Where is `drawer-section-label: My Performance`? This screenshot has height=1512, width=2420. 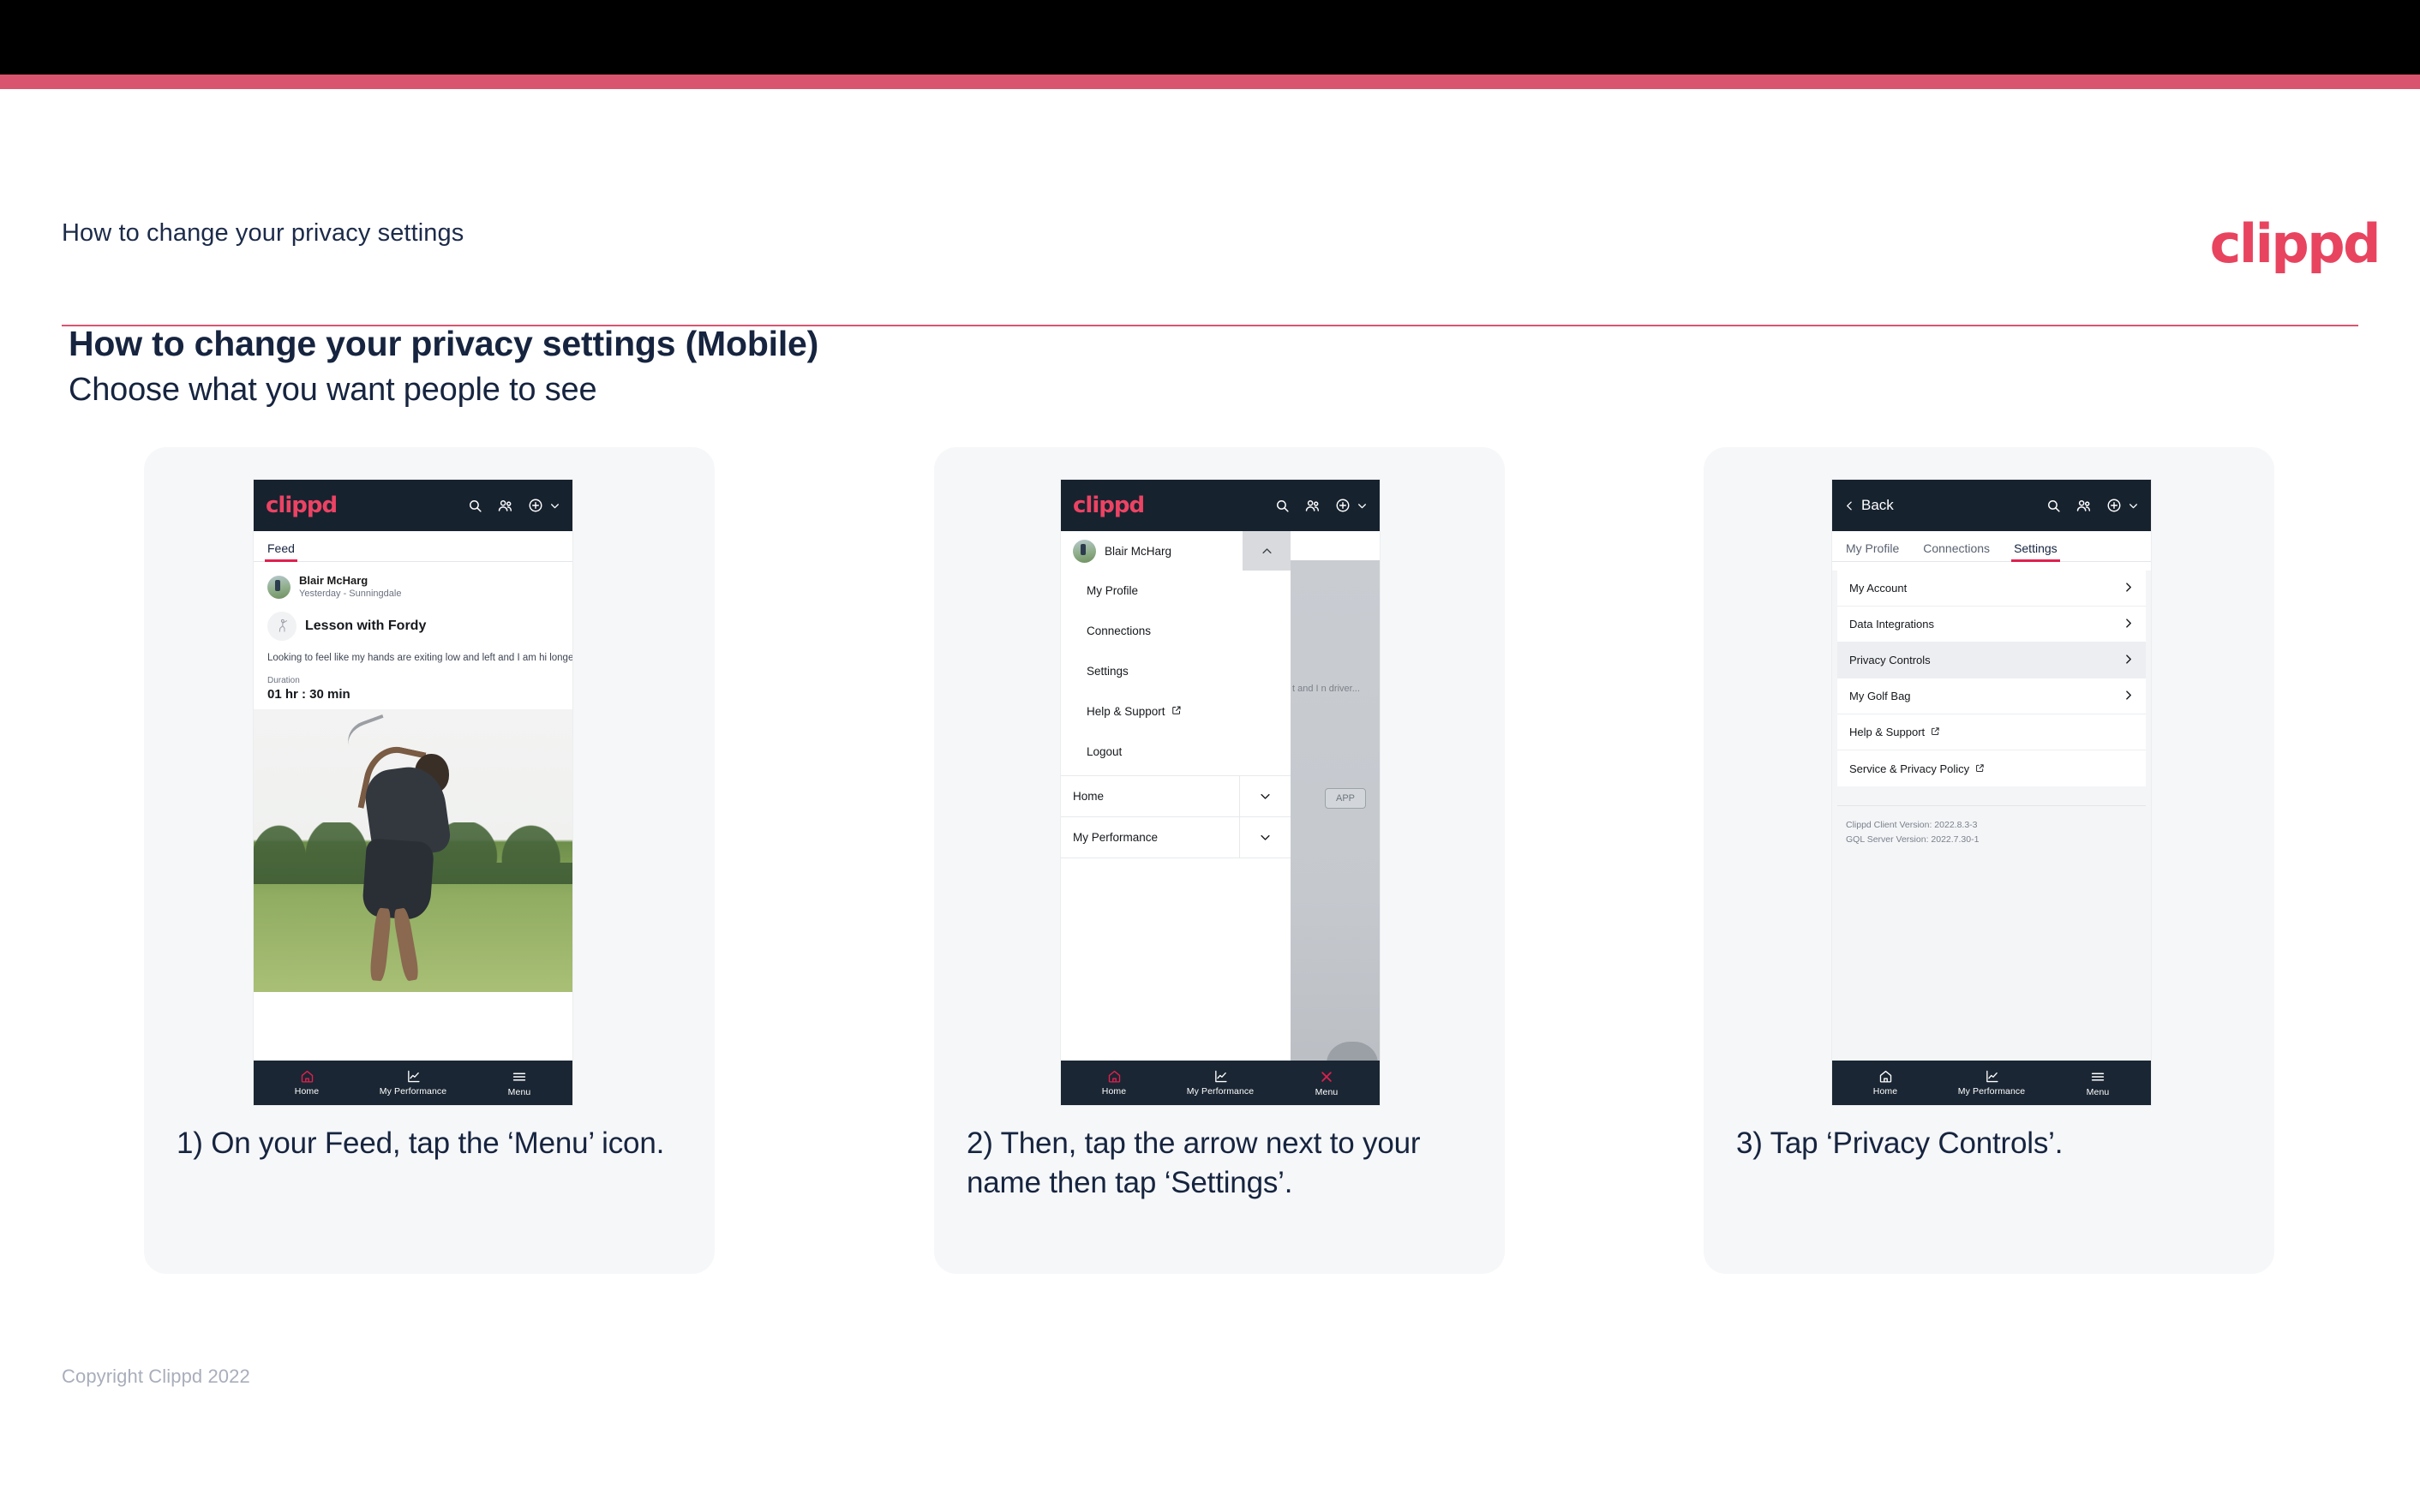 drawer-section-label: My Performance is located at coordinates (1116, 838).